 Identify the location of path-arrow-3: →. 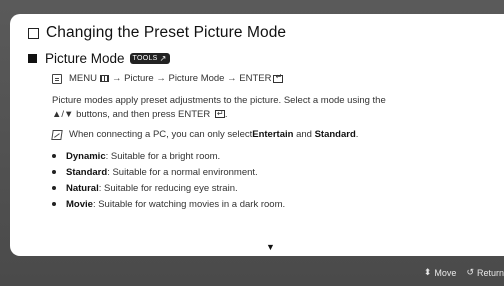
(232, 78).